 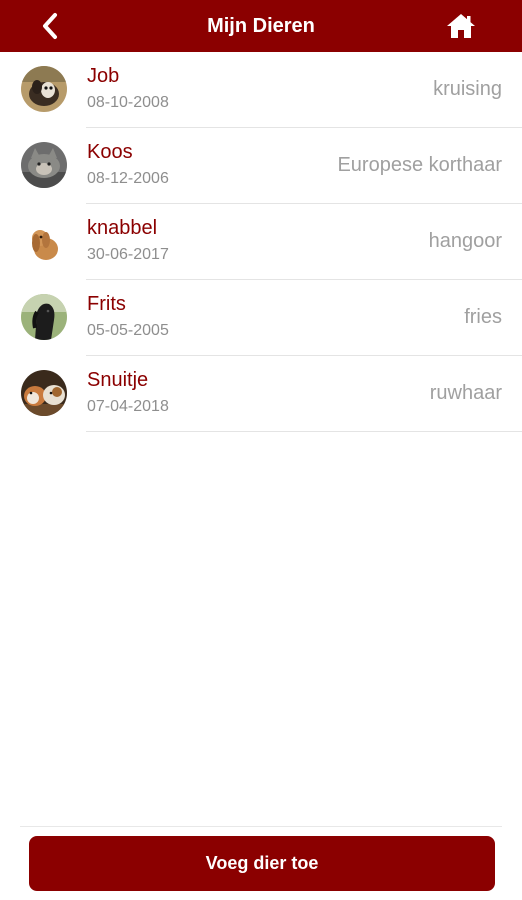 I want to click on row-divider, so click(x=304, y=431).